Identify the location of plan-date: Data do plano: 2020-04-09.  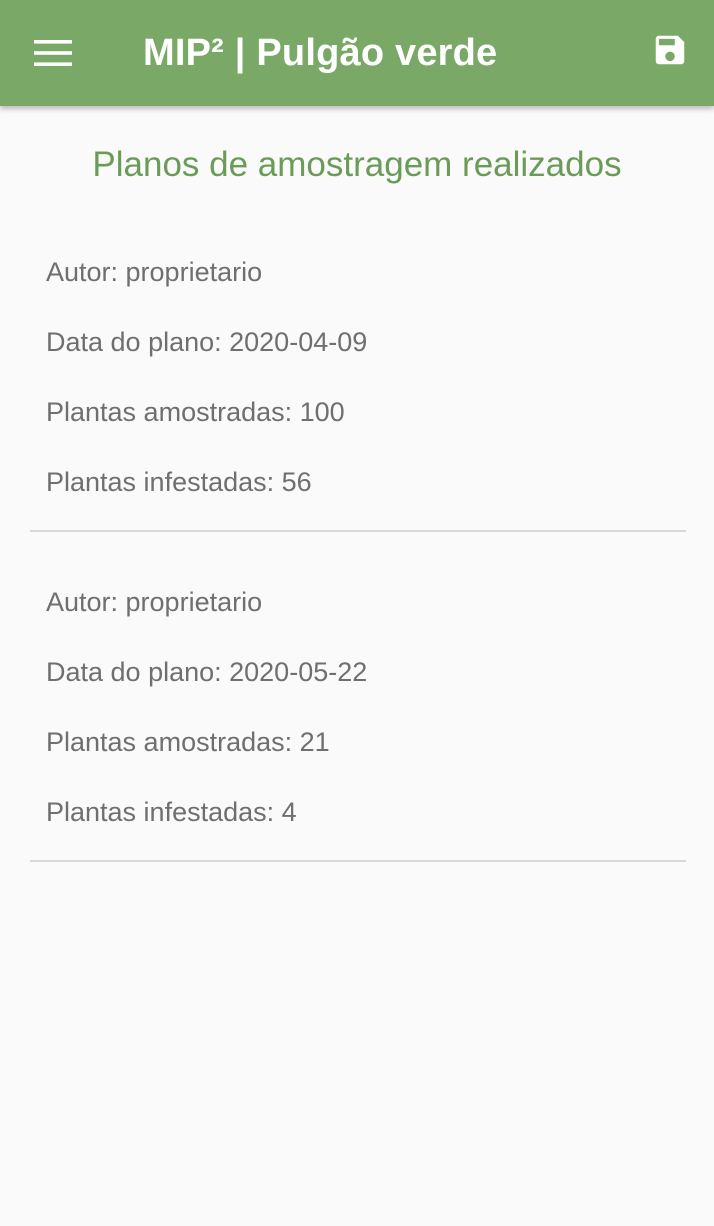
(207, 342).